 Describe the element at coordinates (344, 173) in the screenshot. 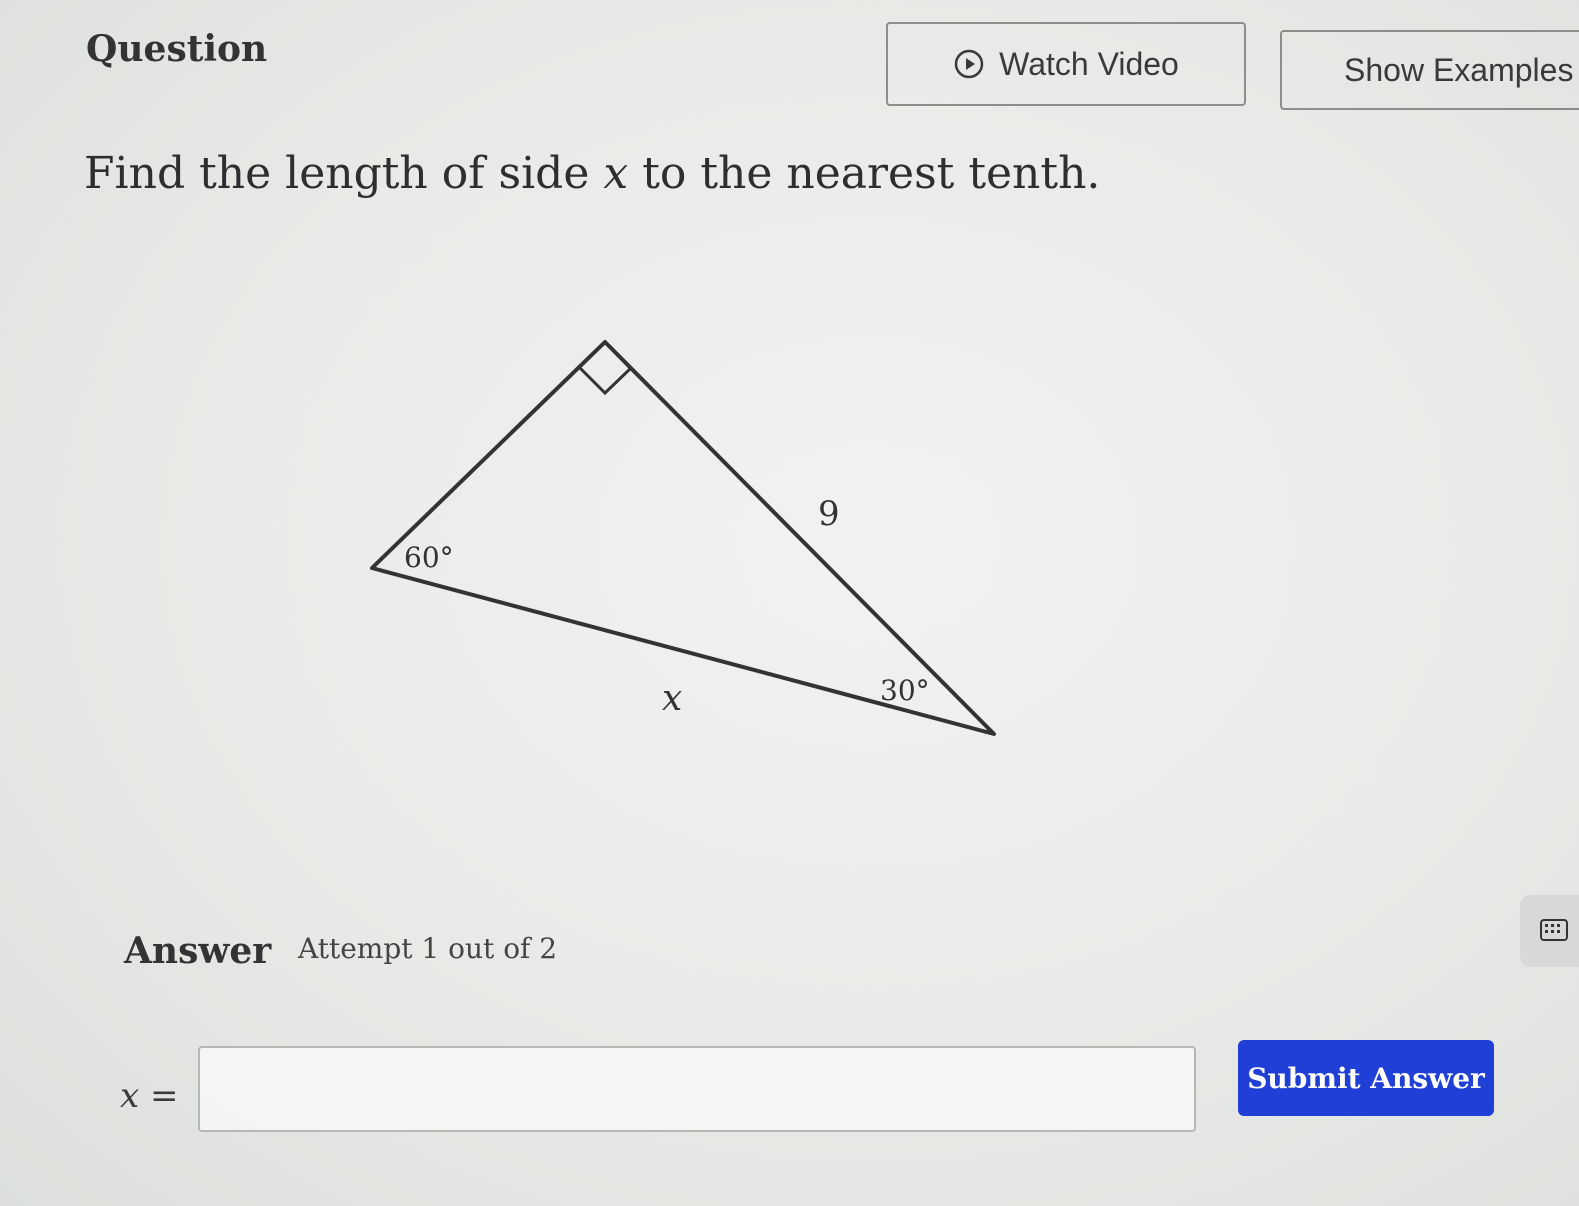

I see `prompt-text-before: Find the length of side` at that location.